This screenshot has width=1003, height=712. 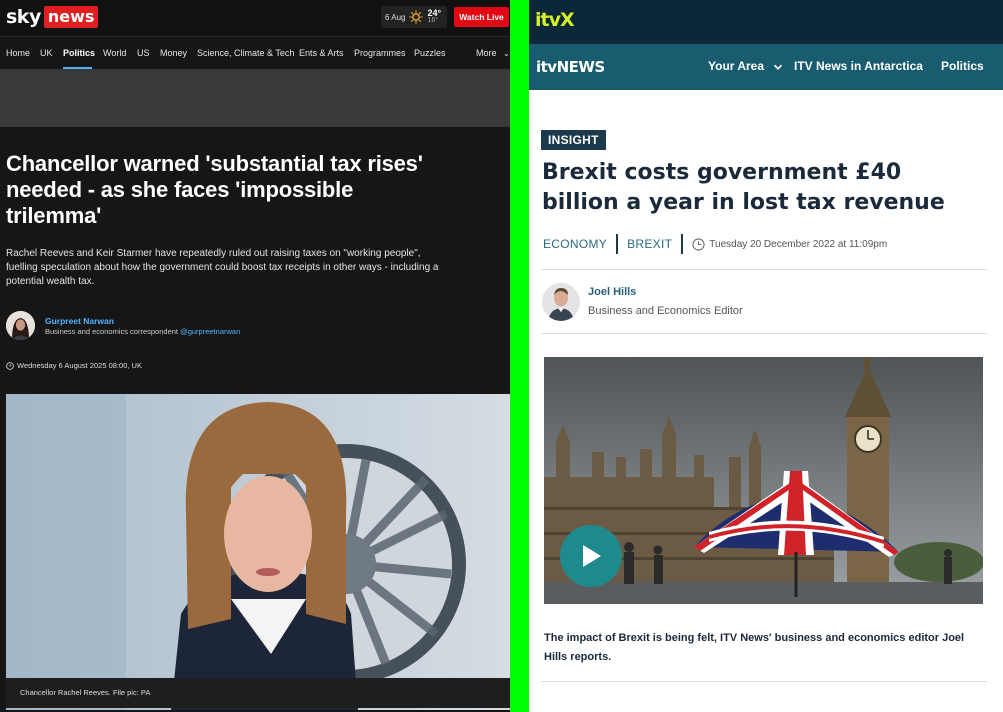 What do you see at coordinates (649, 244) in the screenshot?
I see `category-brexit-link: BREXIT` at bounding box center [649, 244].